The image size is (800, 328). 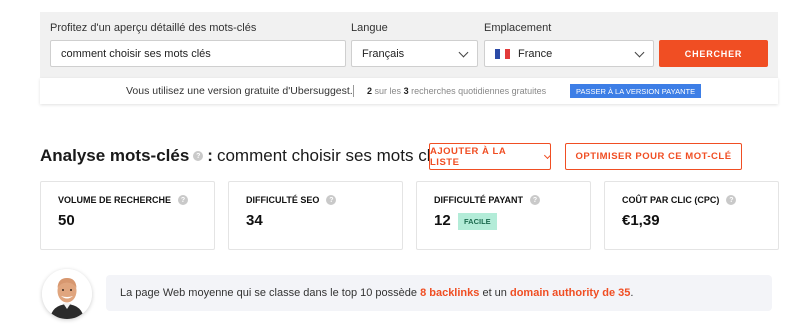 What do you see at coordinates (636, 91) in the screenshot?
I see `upgrade-button: PASSER À LA VERSION PAYANTE` at bounding box center [636, 91].